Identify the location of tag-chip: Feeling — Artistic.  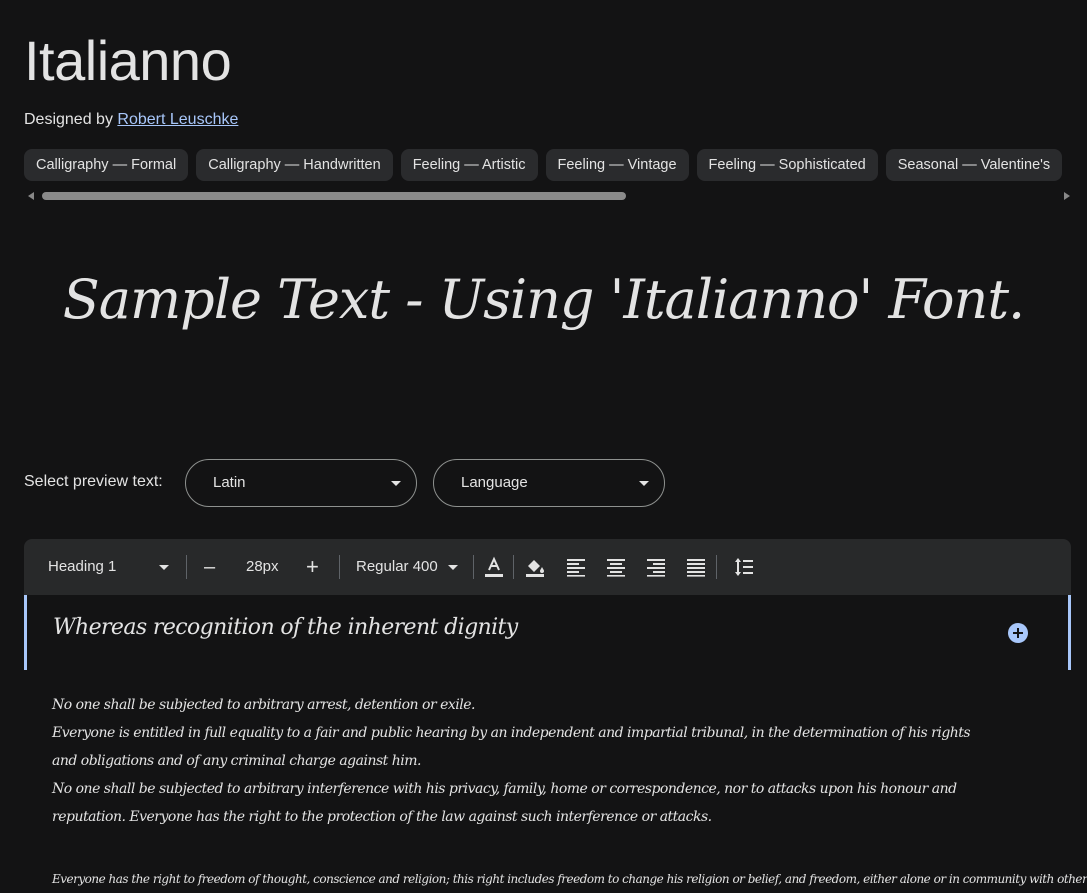
(469, 165).